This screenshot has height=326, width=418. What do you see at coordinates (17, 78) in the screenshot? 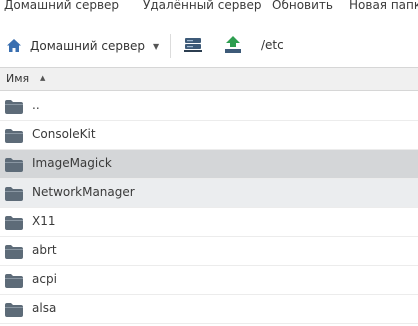
I see `name-column-header: Имя` at bounding box center [17, 78].